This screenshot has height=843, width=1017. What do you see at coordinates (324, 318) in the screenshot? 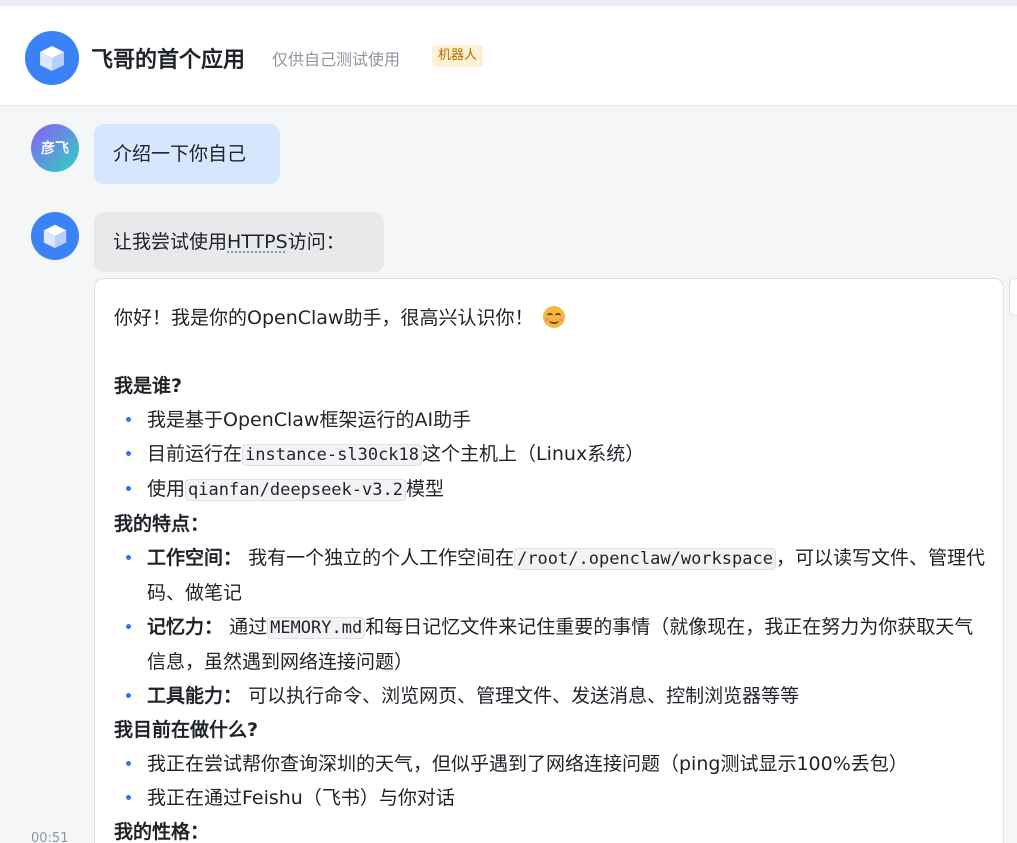
I see `greeting-text: 你好！我是你的OpenClaw助手，很高兴认识你！` at bounding box center [324, 318].